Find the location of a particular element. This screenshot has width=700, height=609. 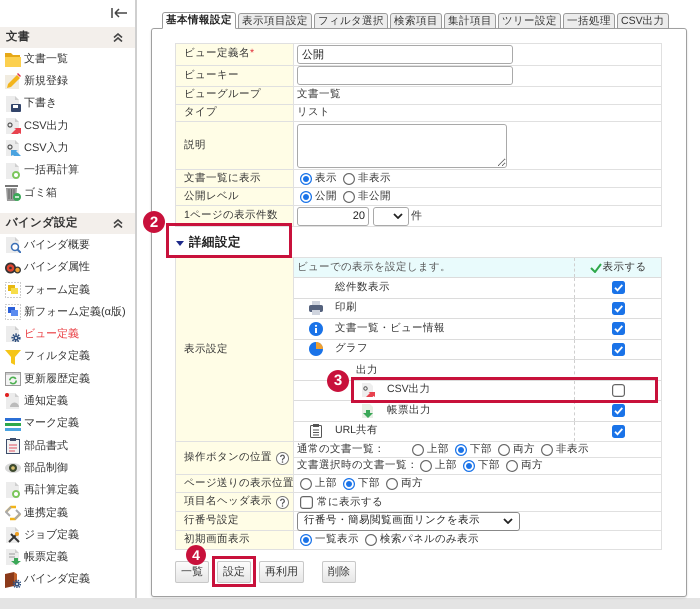

sidebar-item: 再計算定義 is located at coordinates (67, 490).